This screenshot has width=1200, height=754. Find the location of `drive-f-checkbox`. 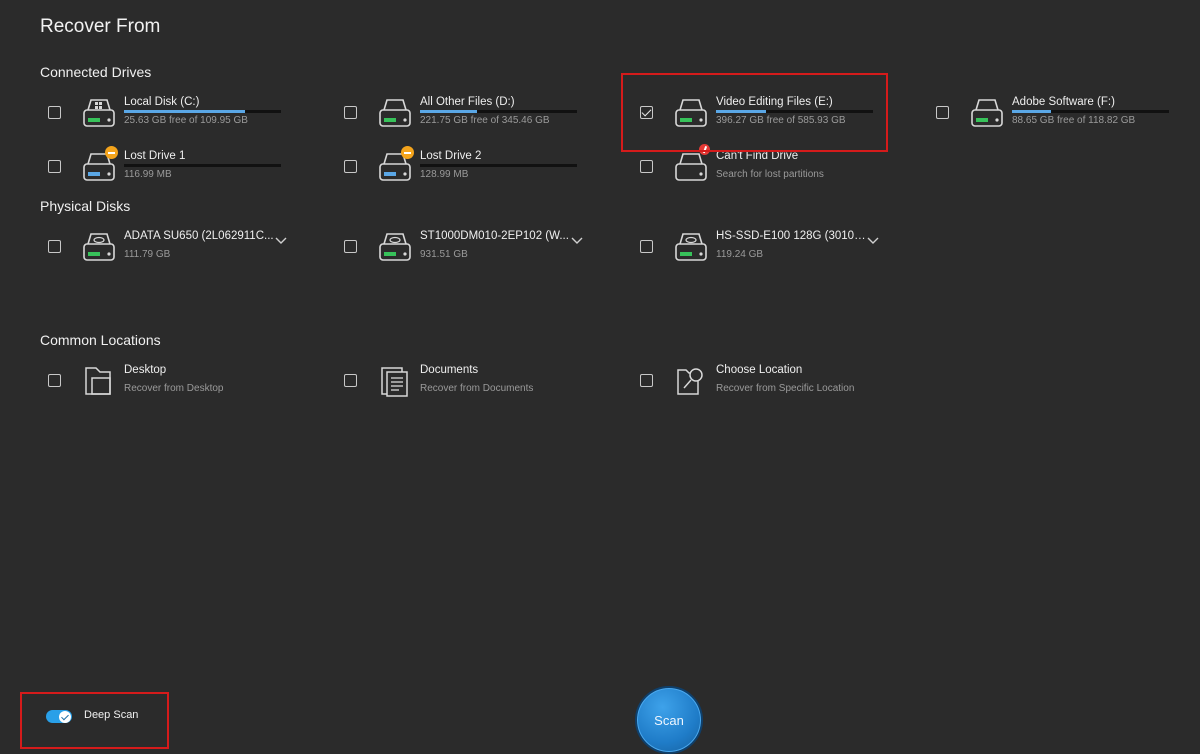

drive-f-checkbox is located at coordinates (942, 112).